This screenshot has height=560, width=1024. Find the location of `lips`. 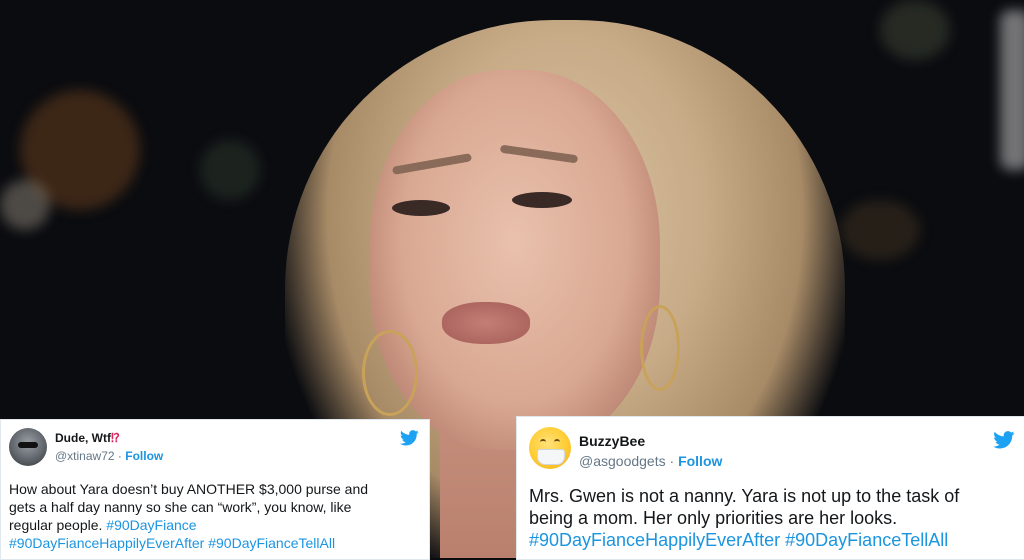

lips is located at coordinates (486, 323).